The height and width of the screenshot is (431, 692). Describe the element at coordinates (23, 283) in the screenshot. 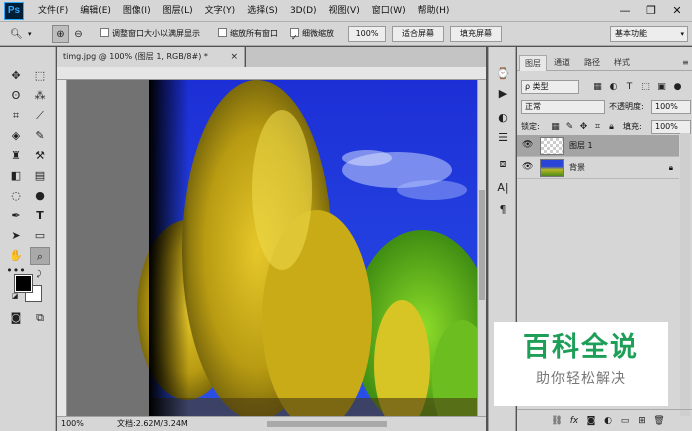

I see `foreground-color-swatch` at that location.